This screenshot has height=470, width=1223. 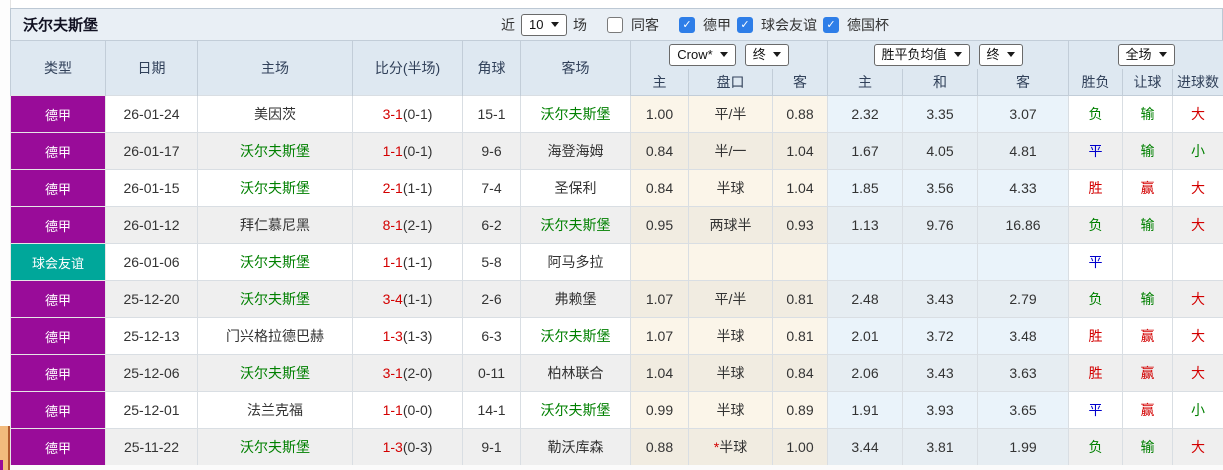 What do you see at coordinates (730, 225) in the screenshot?
I see `handicap-text: 两球半` at bounding box center [730, 225].